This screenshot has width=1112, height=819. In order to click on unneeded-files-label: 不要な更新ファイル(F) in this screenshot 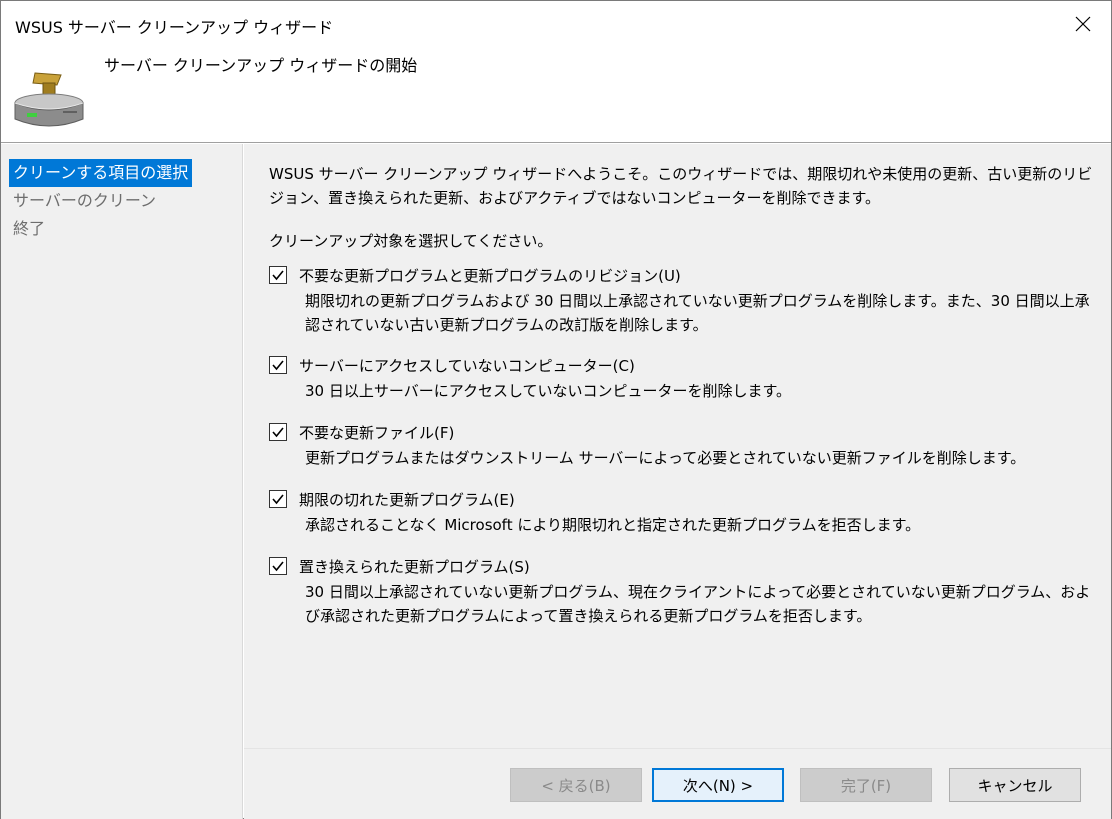, I will do `click(376, 432)`.